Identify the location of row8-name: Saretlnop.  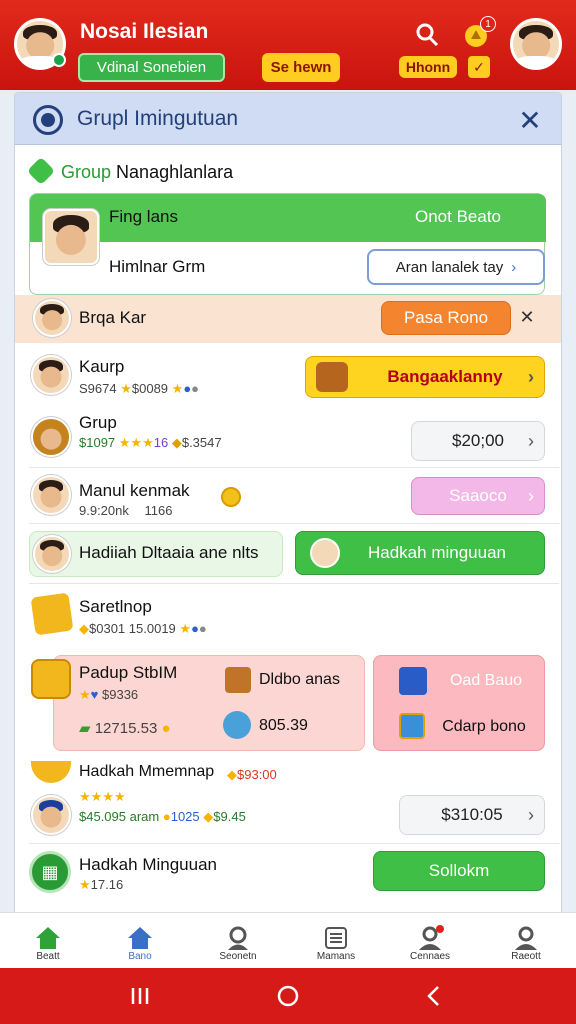
(115, 606).